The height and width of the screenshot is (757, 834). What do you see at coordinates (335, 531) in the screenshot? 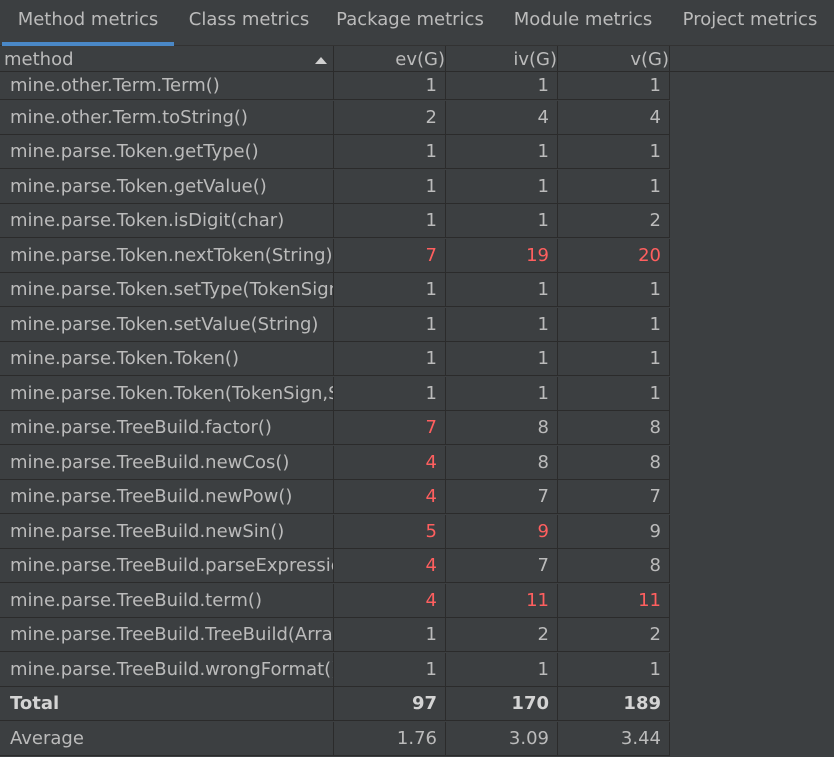
I see `table-row: mine.parse.TreeBuild.newSin() 5 9 9` at bounding box center [335, 531].